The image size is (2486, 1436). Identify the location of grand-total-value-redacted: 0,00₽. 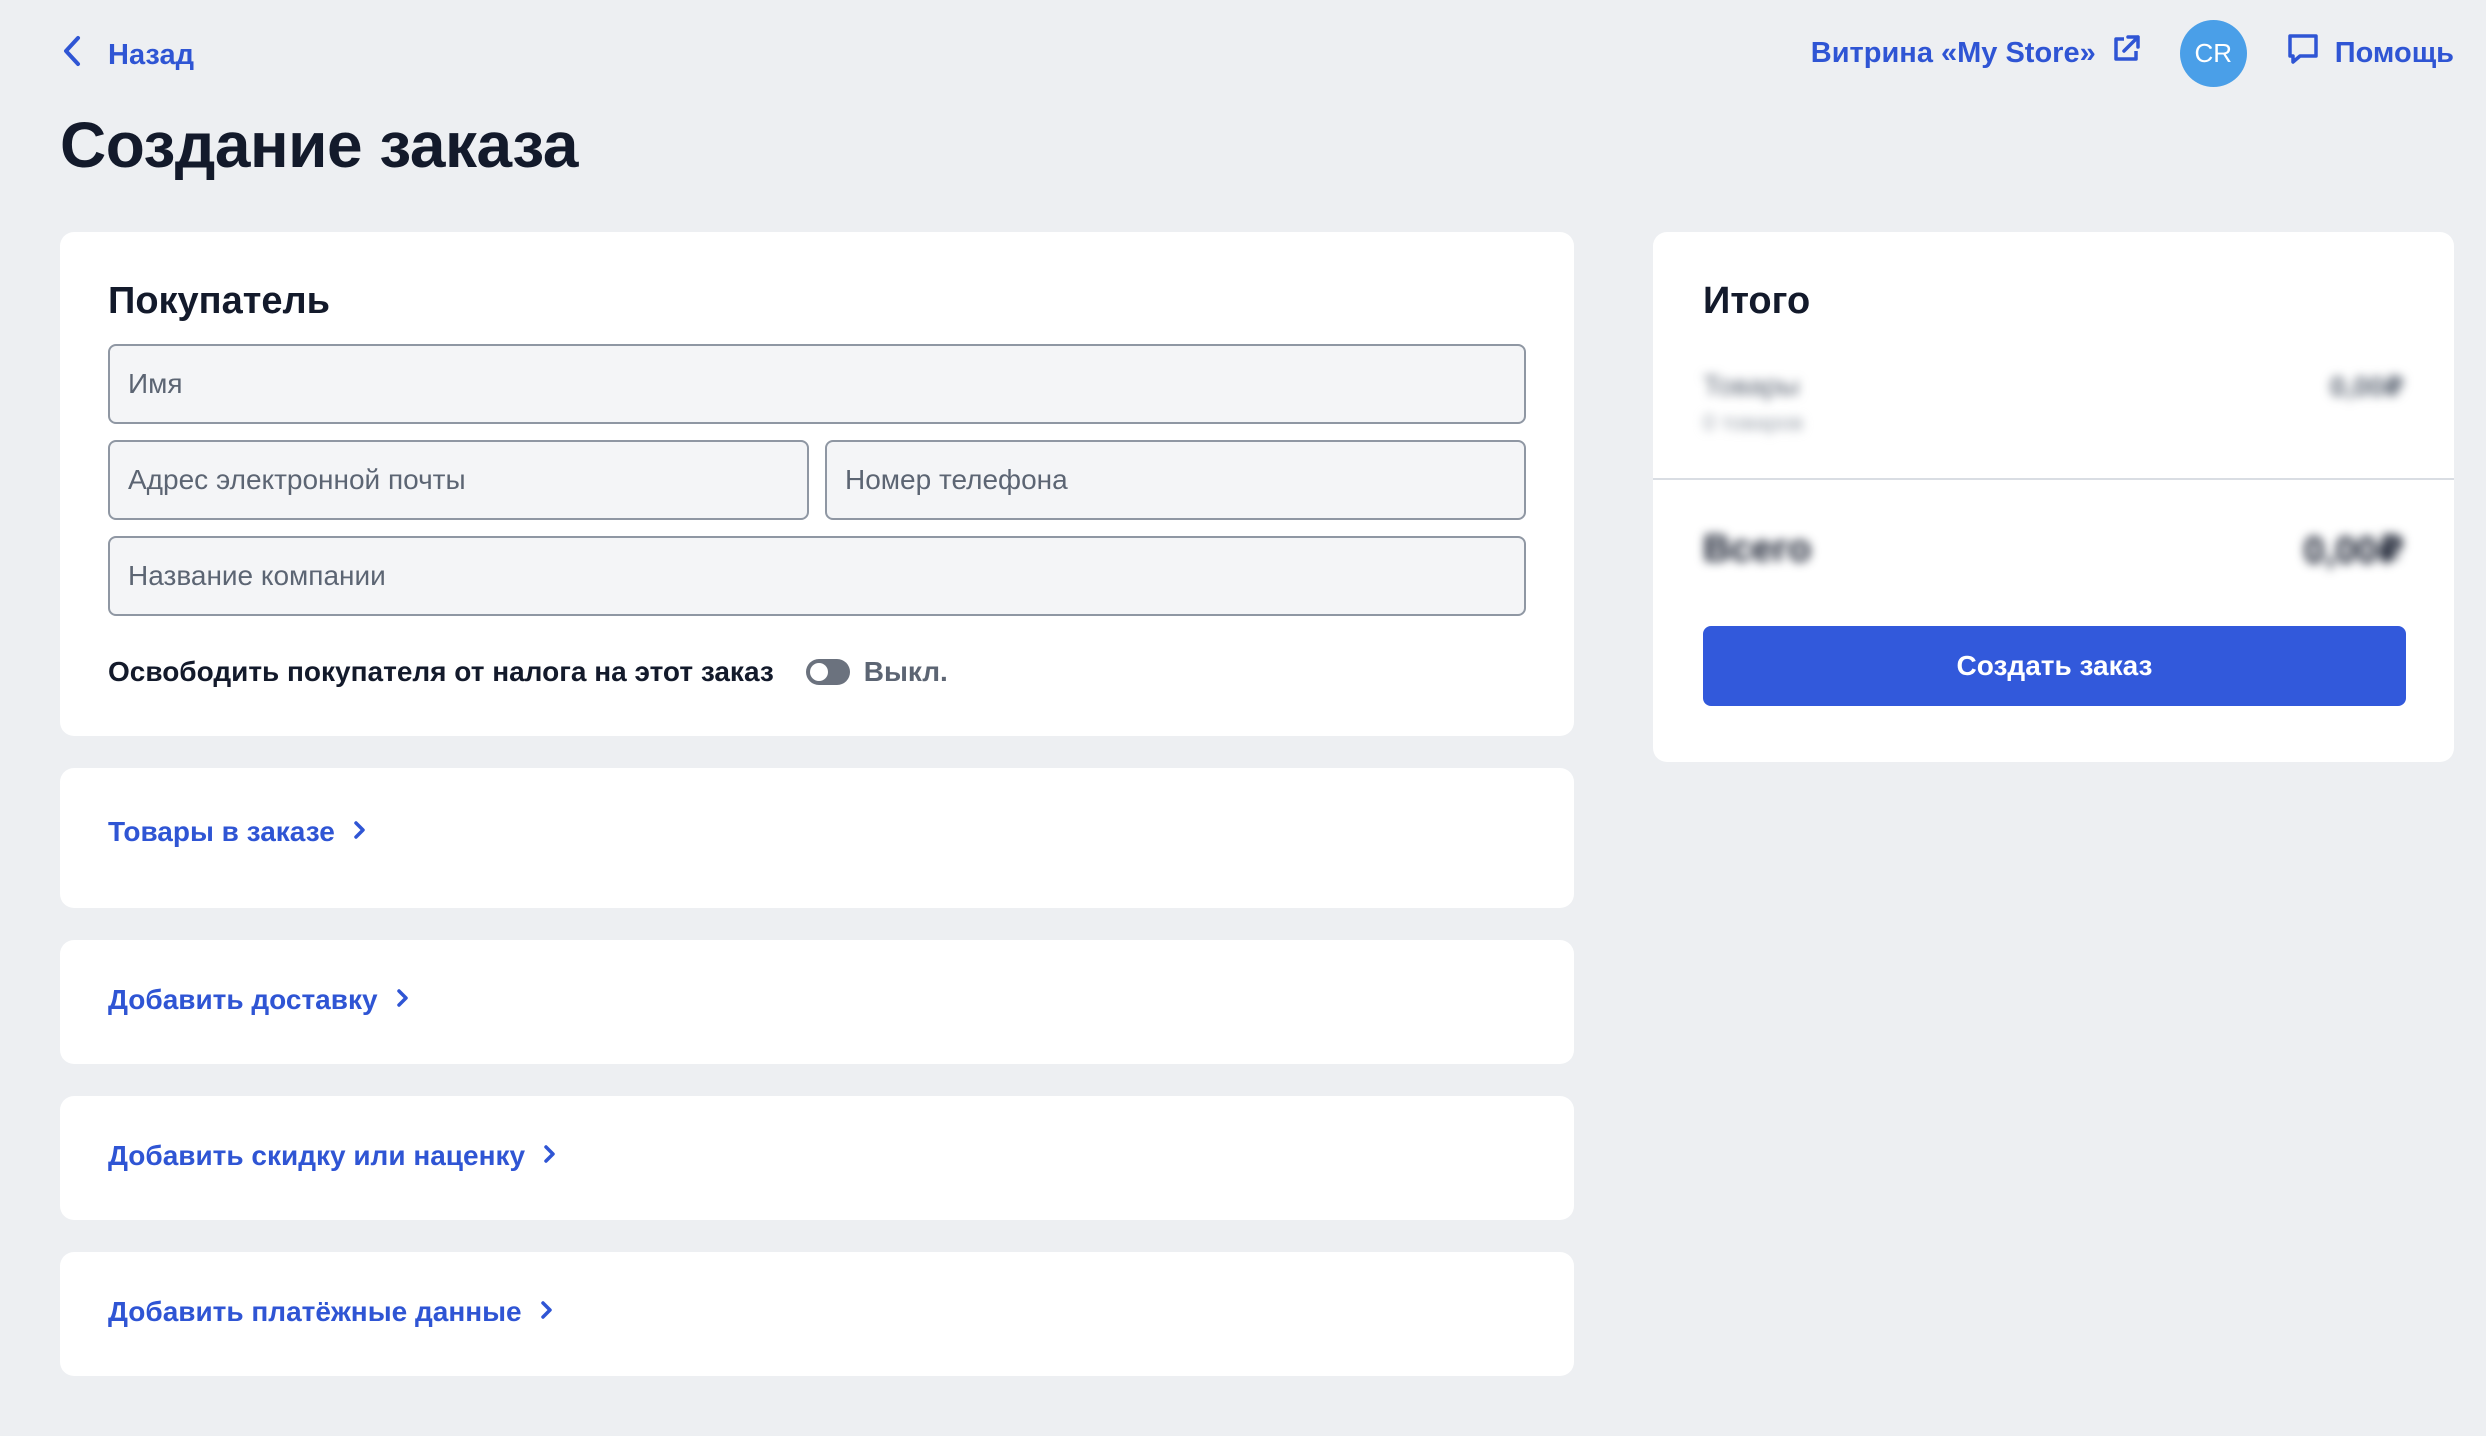
(2353, 551).